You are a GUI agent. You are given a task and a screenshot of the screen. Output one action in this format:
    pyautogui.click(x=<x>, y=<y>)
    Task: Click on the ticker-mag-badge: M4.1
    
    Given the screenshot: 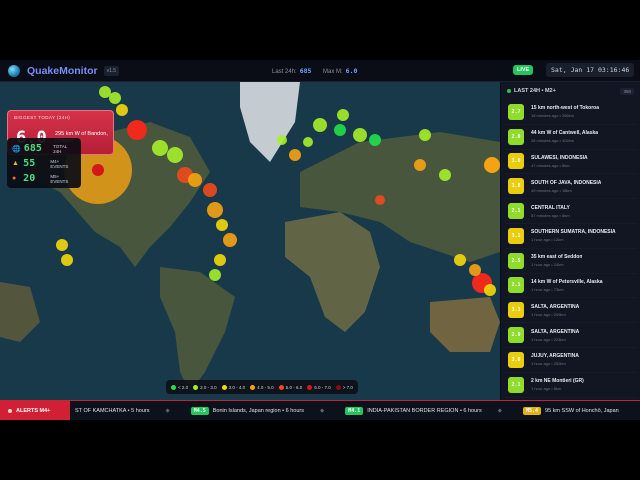 What is the action you would take?
    pyautogui.click(x=354, y=410)
    